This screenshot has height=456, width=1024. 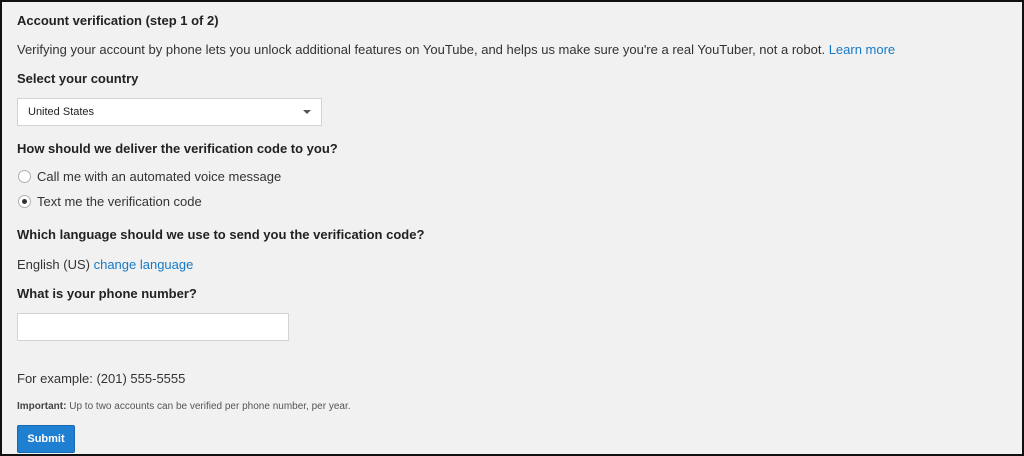 What do you see at coordinates (169, 112) in the screenshot?
I see `country-select: United States` at bounding box center [169, 112].